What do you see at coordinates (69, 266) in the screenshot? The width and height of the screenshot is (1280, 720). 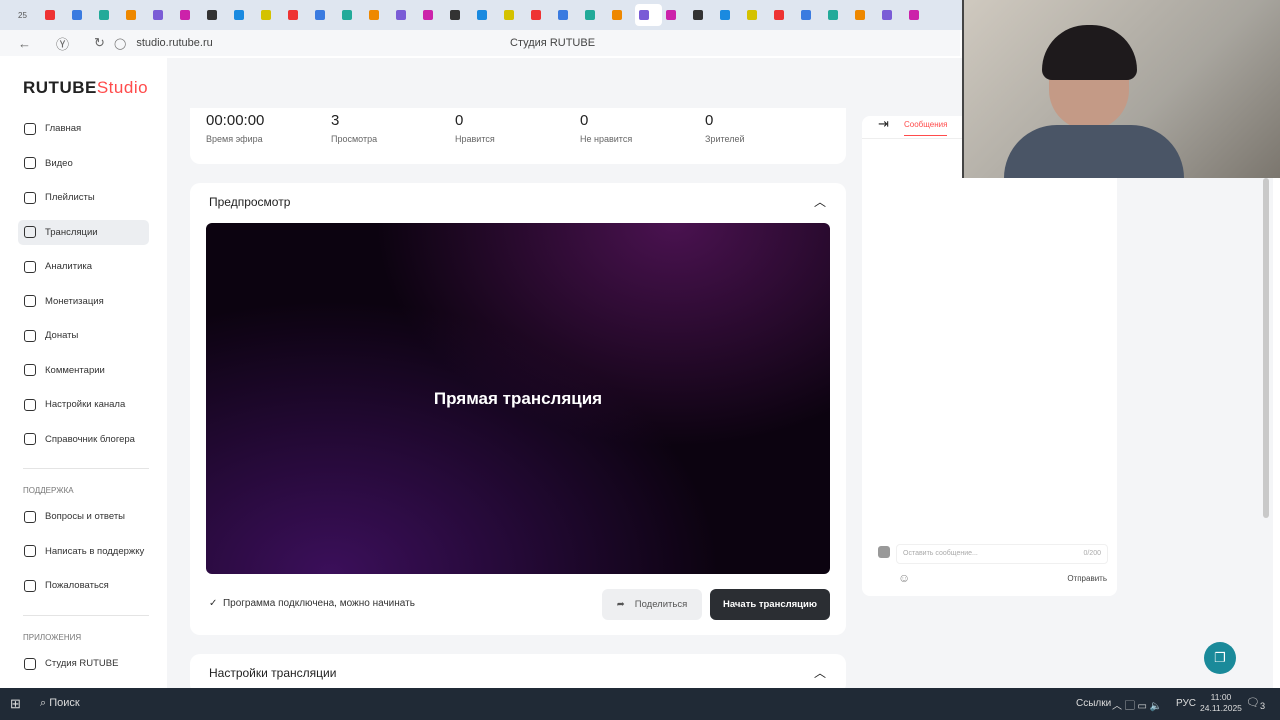 I see `sidebar-item-label: Аналитика` at bounding box center [69, 266].